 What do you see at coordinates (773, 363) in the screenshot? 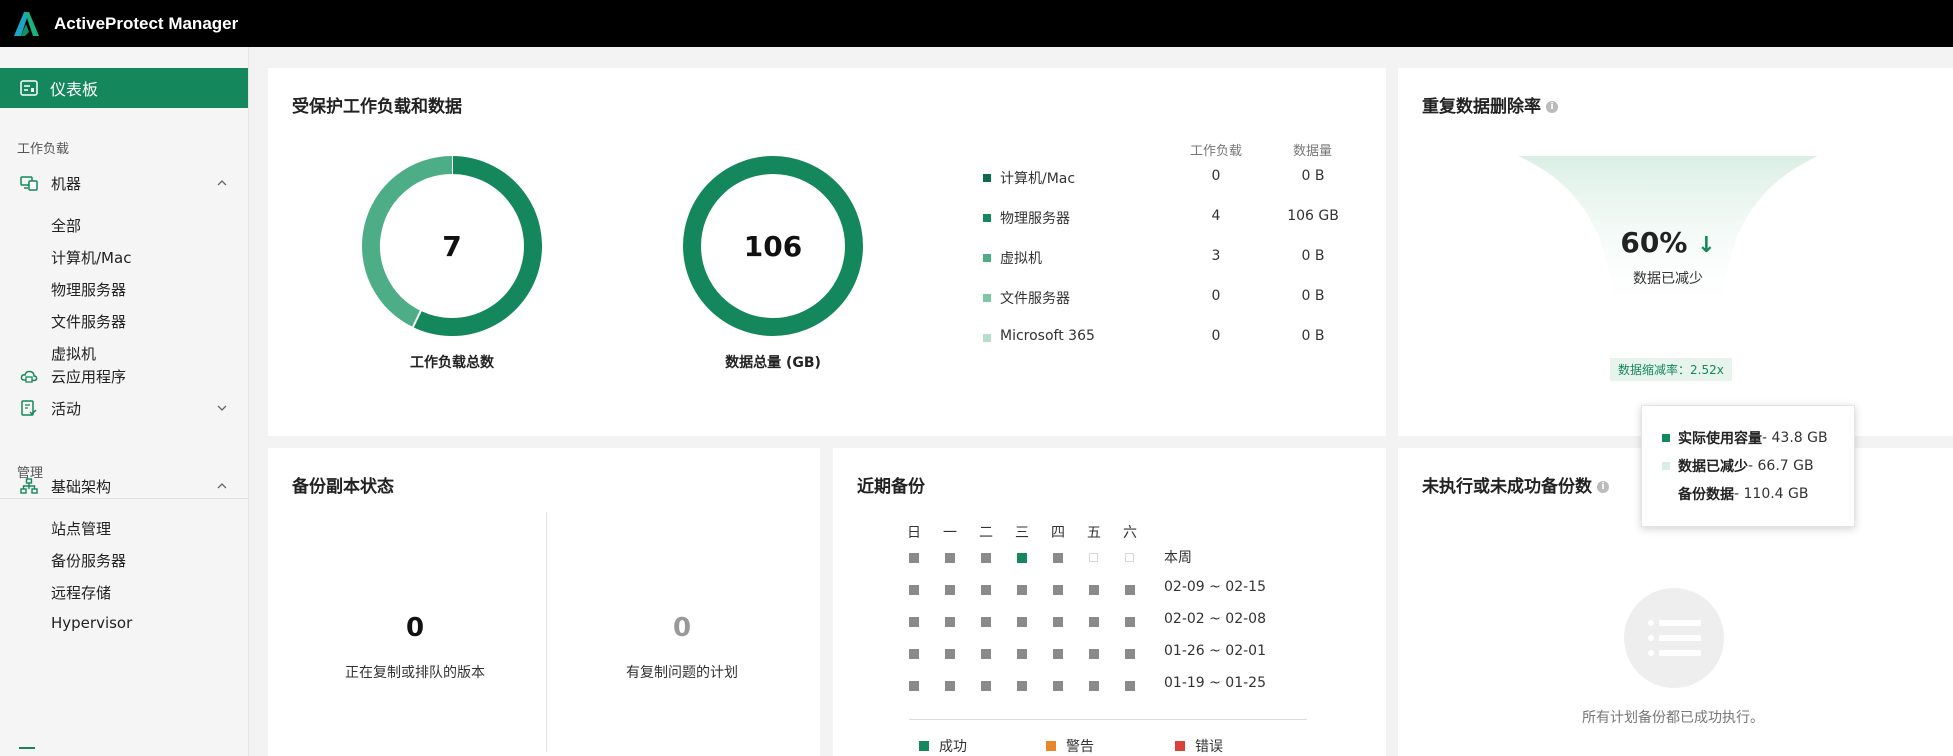
I see `data-total-label: 数据总量 (GB)` at bounding box center [773, 363].